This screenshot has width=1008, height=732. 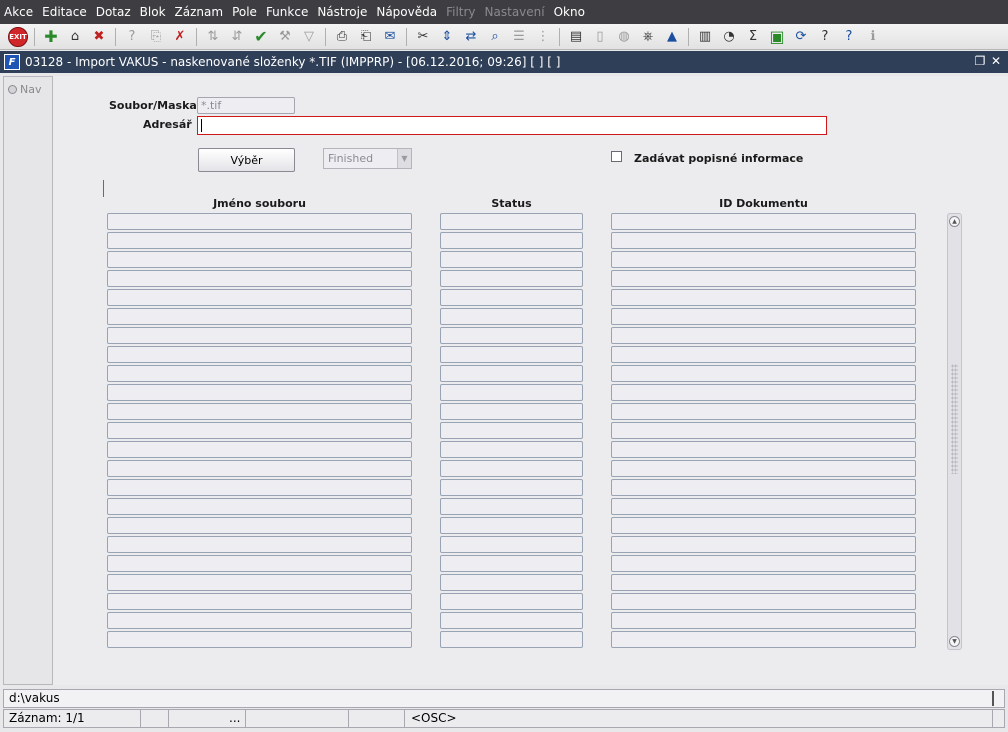 I want to click on chart-icon: ▥, so click(x=705, y=37).